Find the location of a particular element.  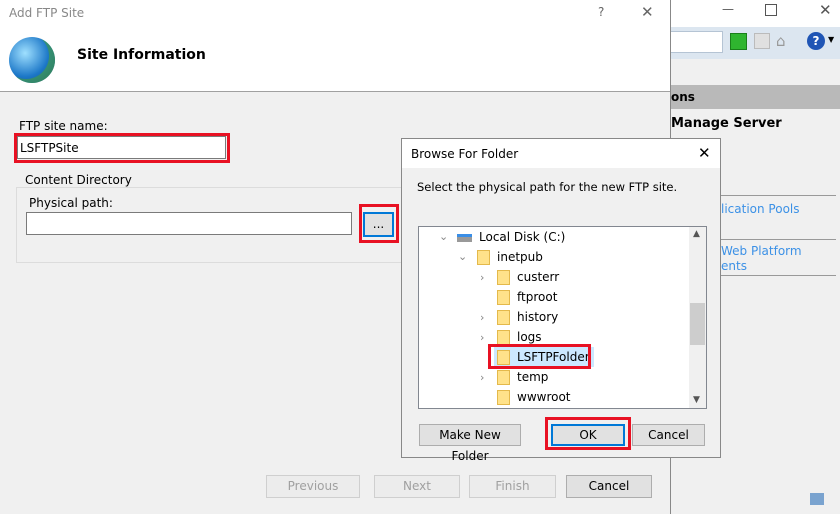

node-label: wwwroot is located at coordinates (544, 397).